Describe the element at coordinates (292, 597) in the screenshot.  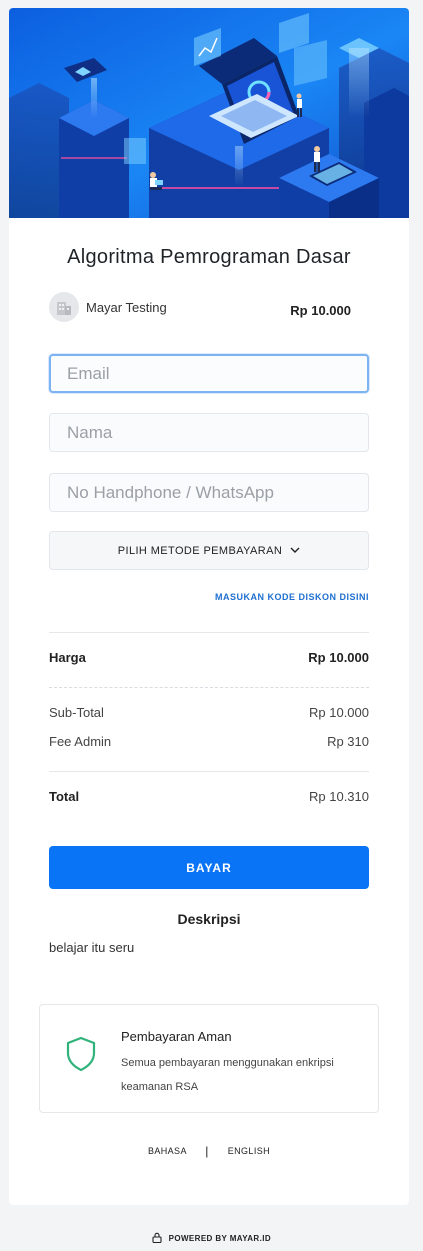
I see `discount-code-link: MASUKAN KODE DISKON DISINI` at that location.